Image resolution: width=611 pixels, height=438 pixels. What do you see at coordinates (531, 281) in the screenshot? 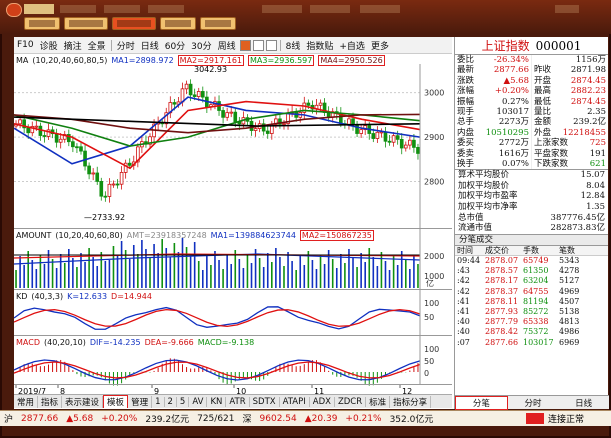
I see `trade-row: :42 2878.17 63204 5127` at bounding box center [531, 281].